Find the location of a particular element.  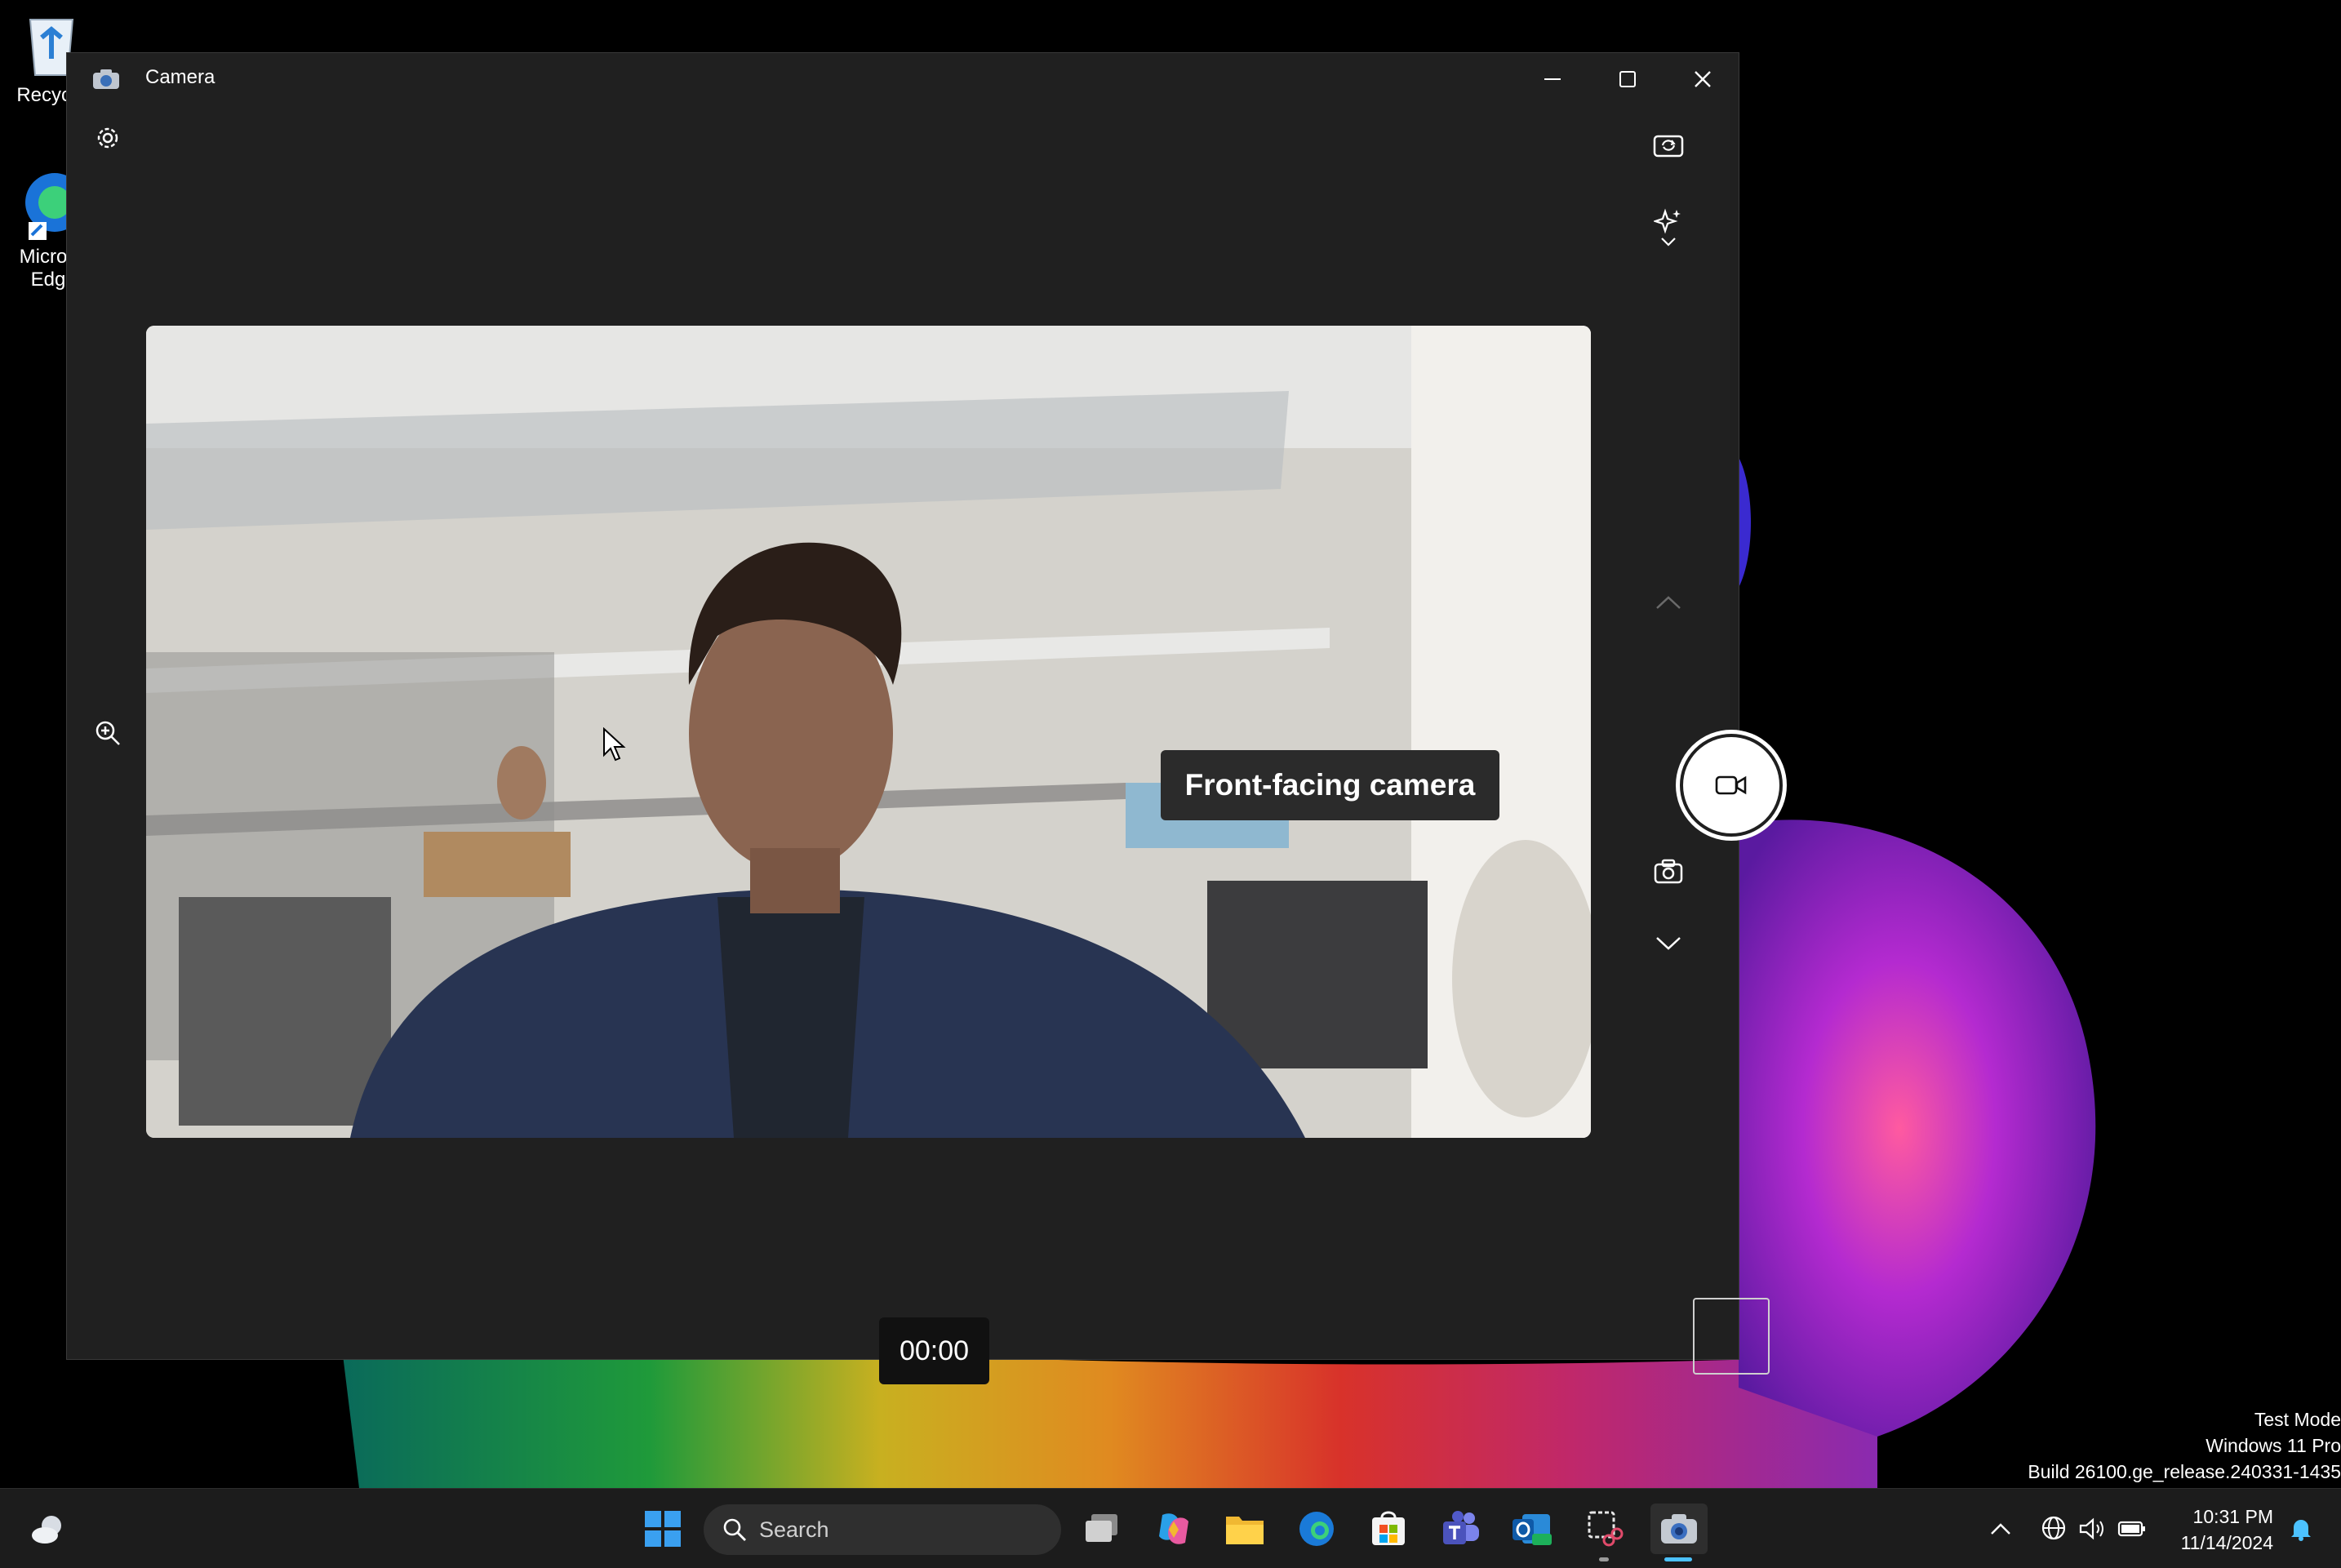

battery-button is located at coordinates (2132, 1529).